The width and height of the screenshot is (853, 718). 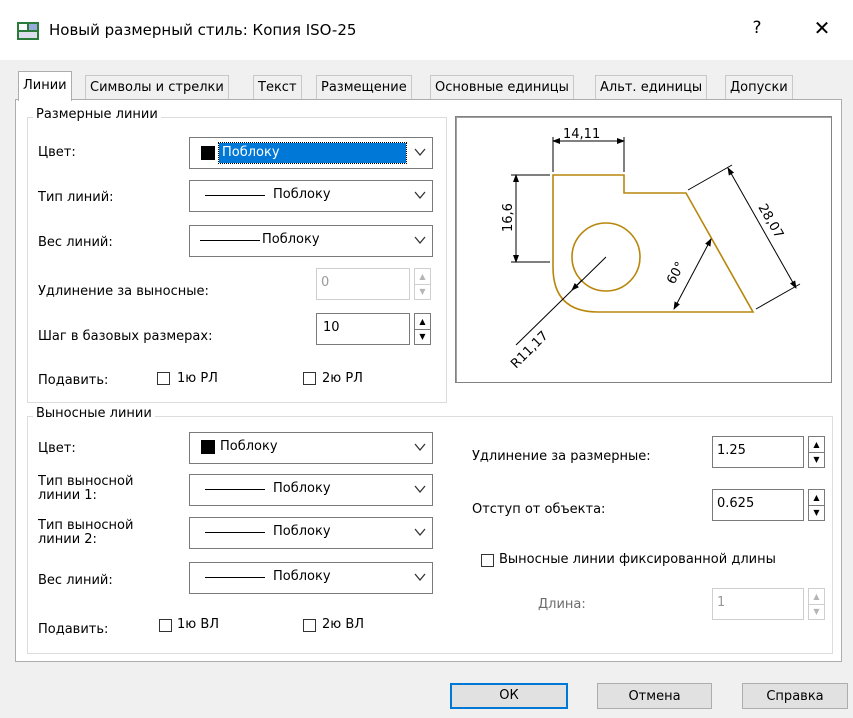 What do you see at coordinates (302, 194) in the screenshot?
I see `dim-linetype-value: Поблоку` at bounding box center [302, 194].